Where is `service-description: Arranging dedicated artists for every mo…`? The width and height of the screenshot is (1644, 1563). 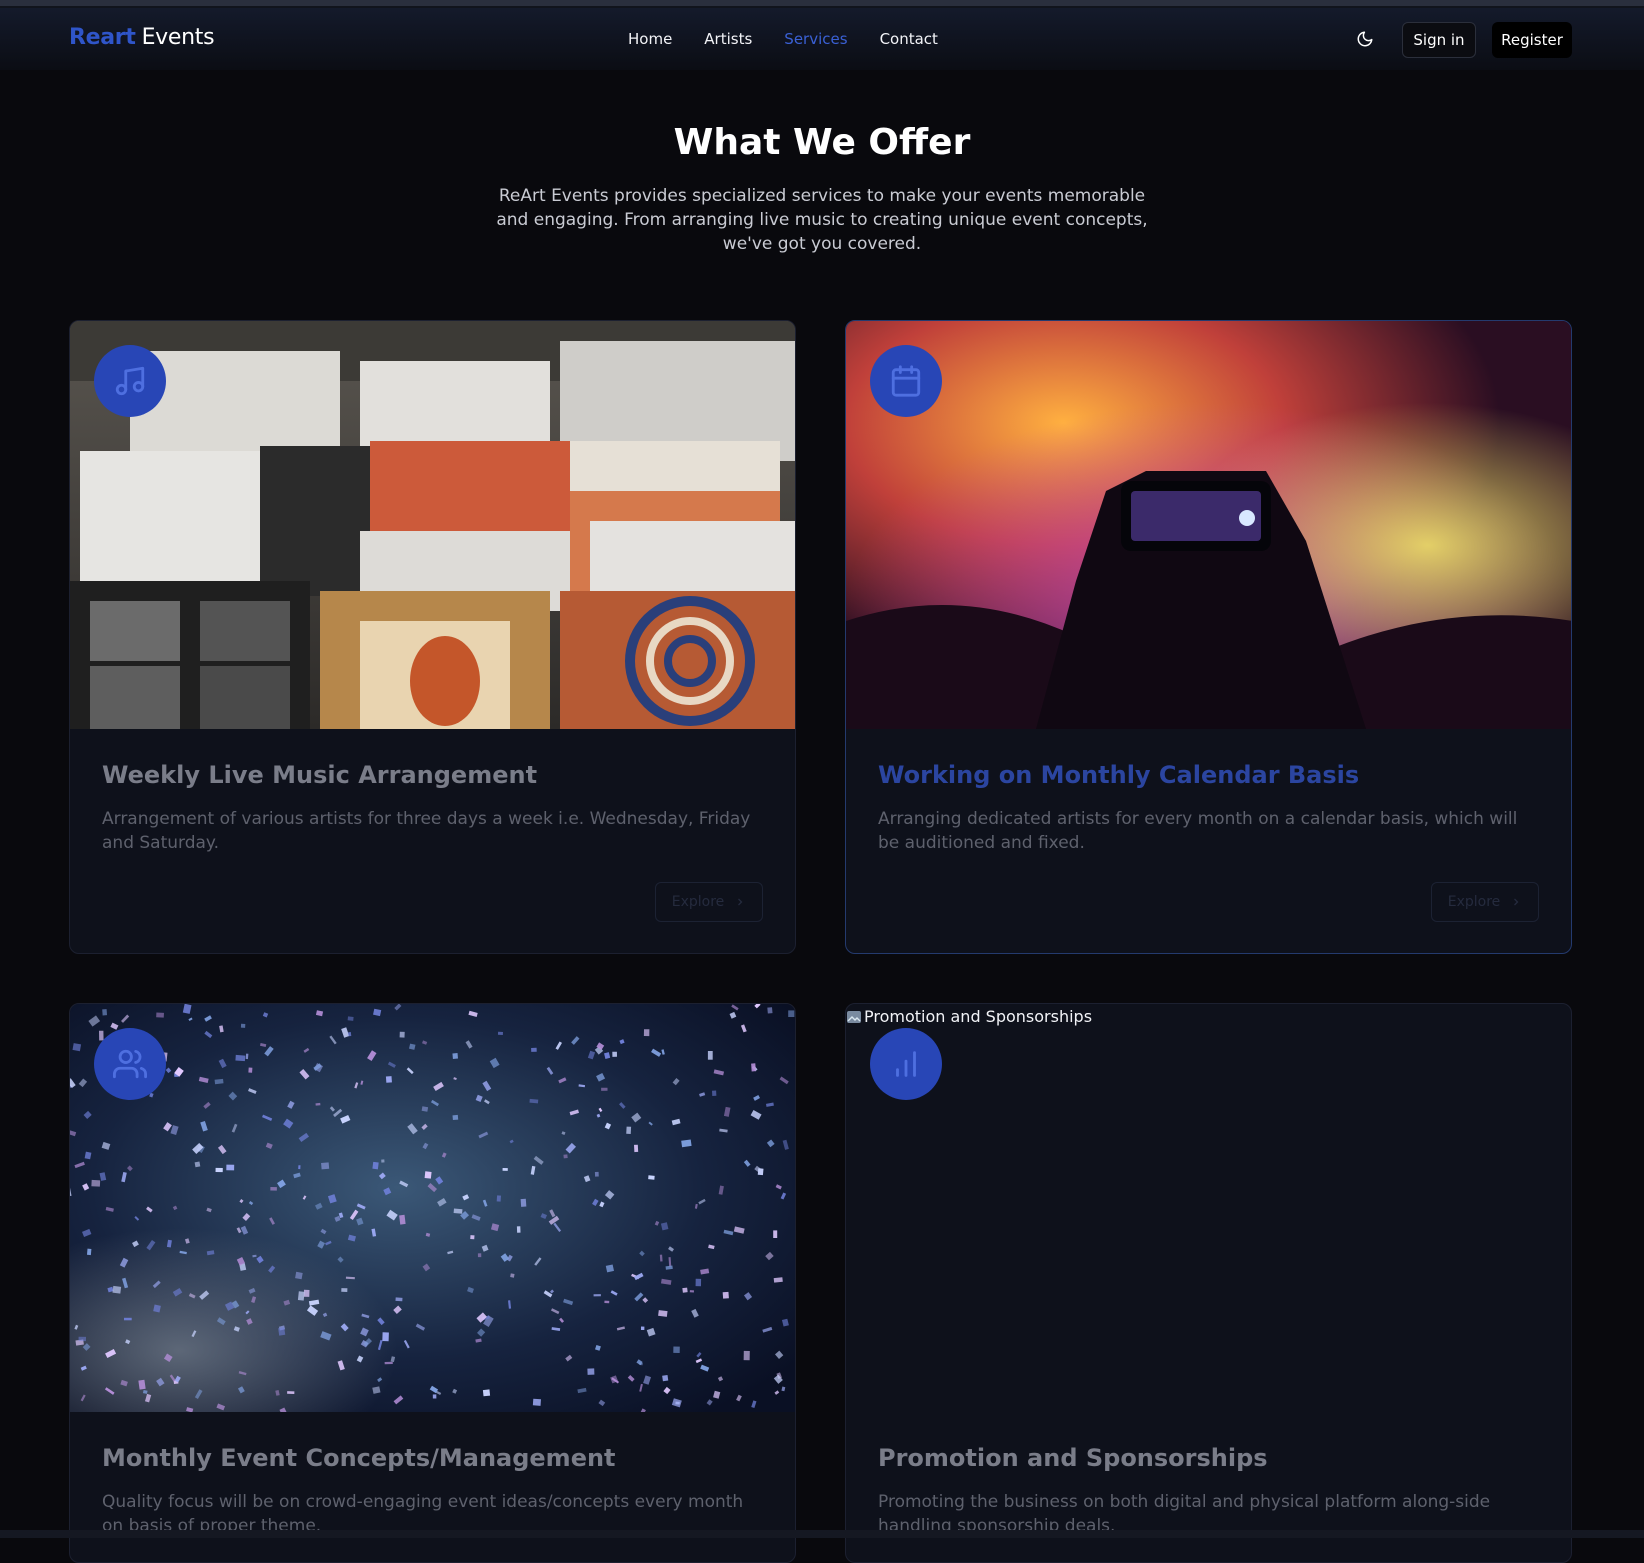 service-description: Arranging dedicated artists for every mo… is located at coordinates (1208, 831).